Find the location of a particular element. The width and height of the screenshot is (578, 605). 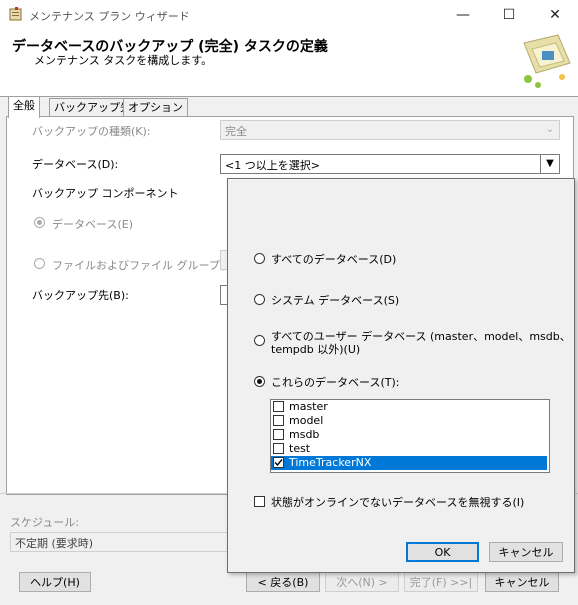

database-value: <1 つ以上を選択> is located at coordinates (272, 165).